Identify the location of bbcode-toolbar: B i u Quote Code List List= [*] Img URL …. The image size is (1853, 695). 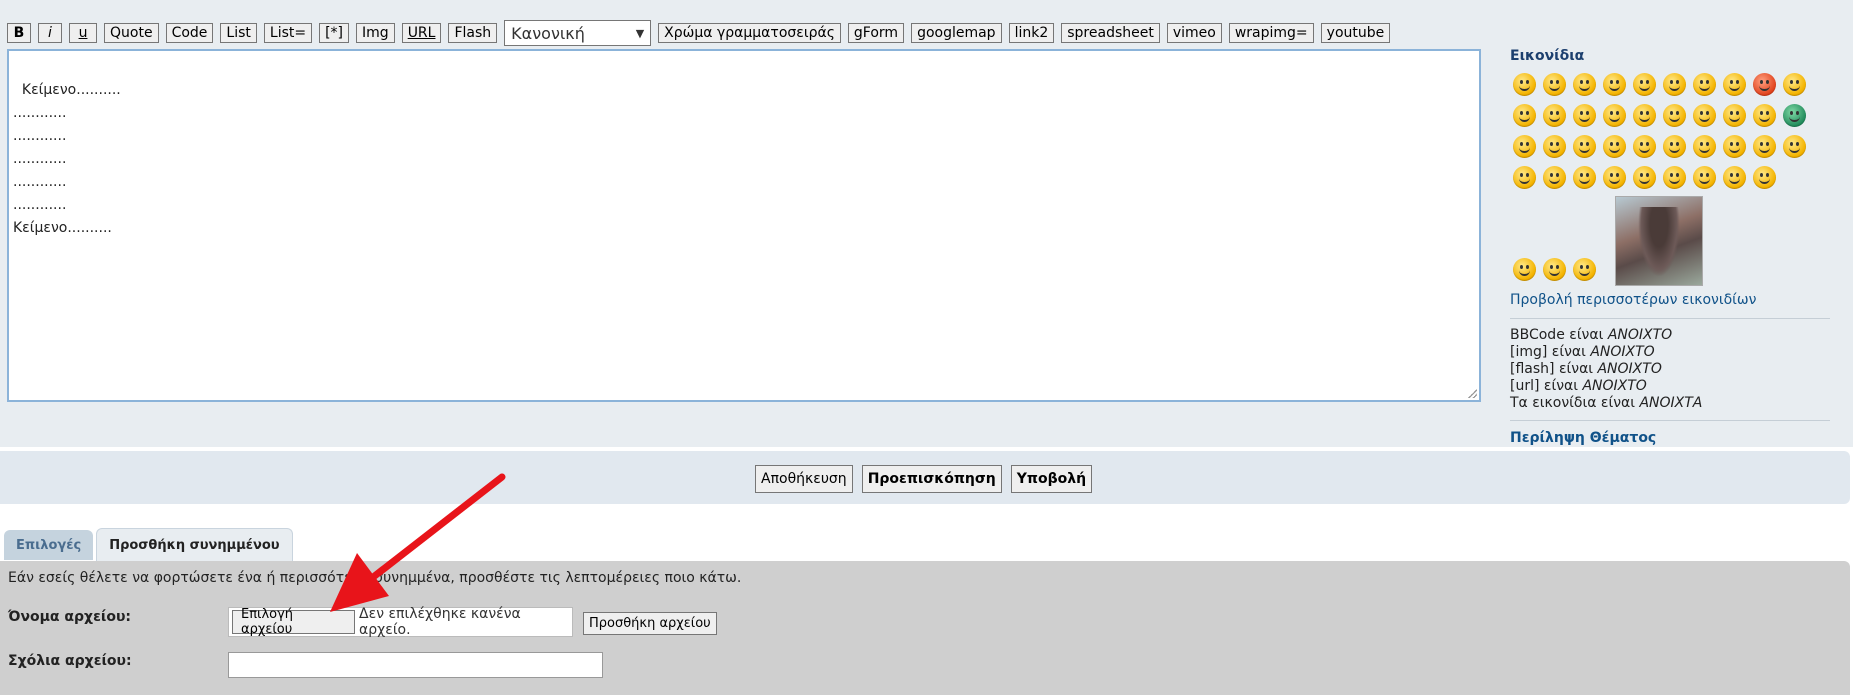
(699, 33).